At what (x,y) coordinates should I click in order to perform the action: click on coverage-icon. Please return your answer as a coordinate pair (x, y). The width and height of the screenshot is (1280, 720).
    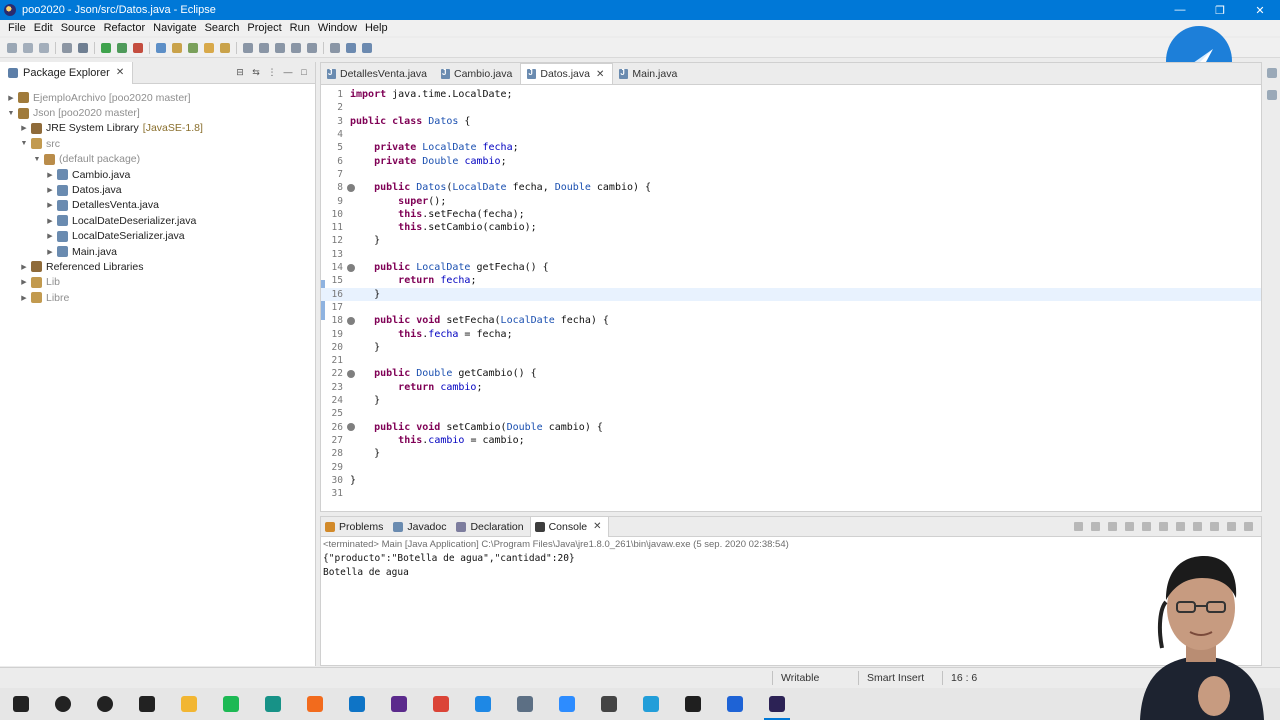
    Looking at the image, I should click on (122, 47).